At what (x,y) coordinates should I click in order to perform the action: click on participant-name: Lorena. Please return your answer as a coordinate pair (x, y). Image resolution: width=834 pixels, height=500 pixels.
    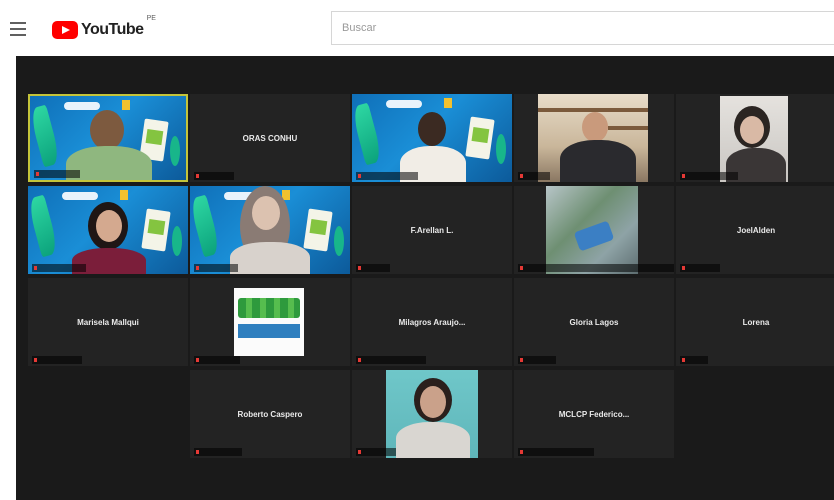
    Looking at the image, I should click on (756, 322).